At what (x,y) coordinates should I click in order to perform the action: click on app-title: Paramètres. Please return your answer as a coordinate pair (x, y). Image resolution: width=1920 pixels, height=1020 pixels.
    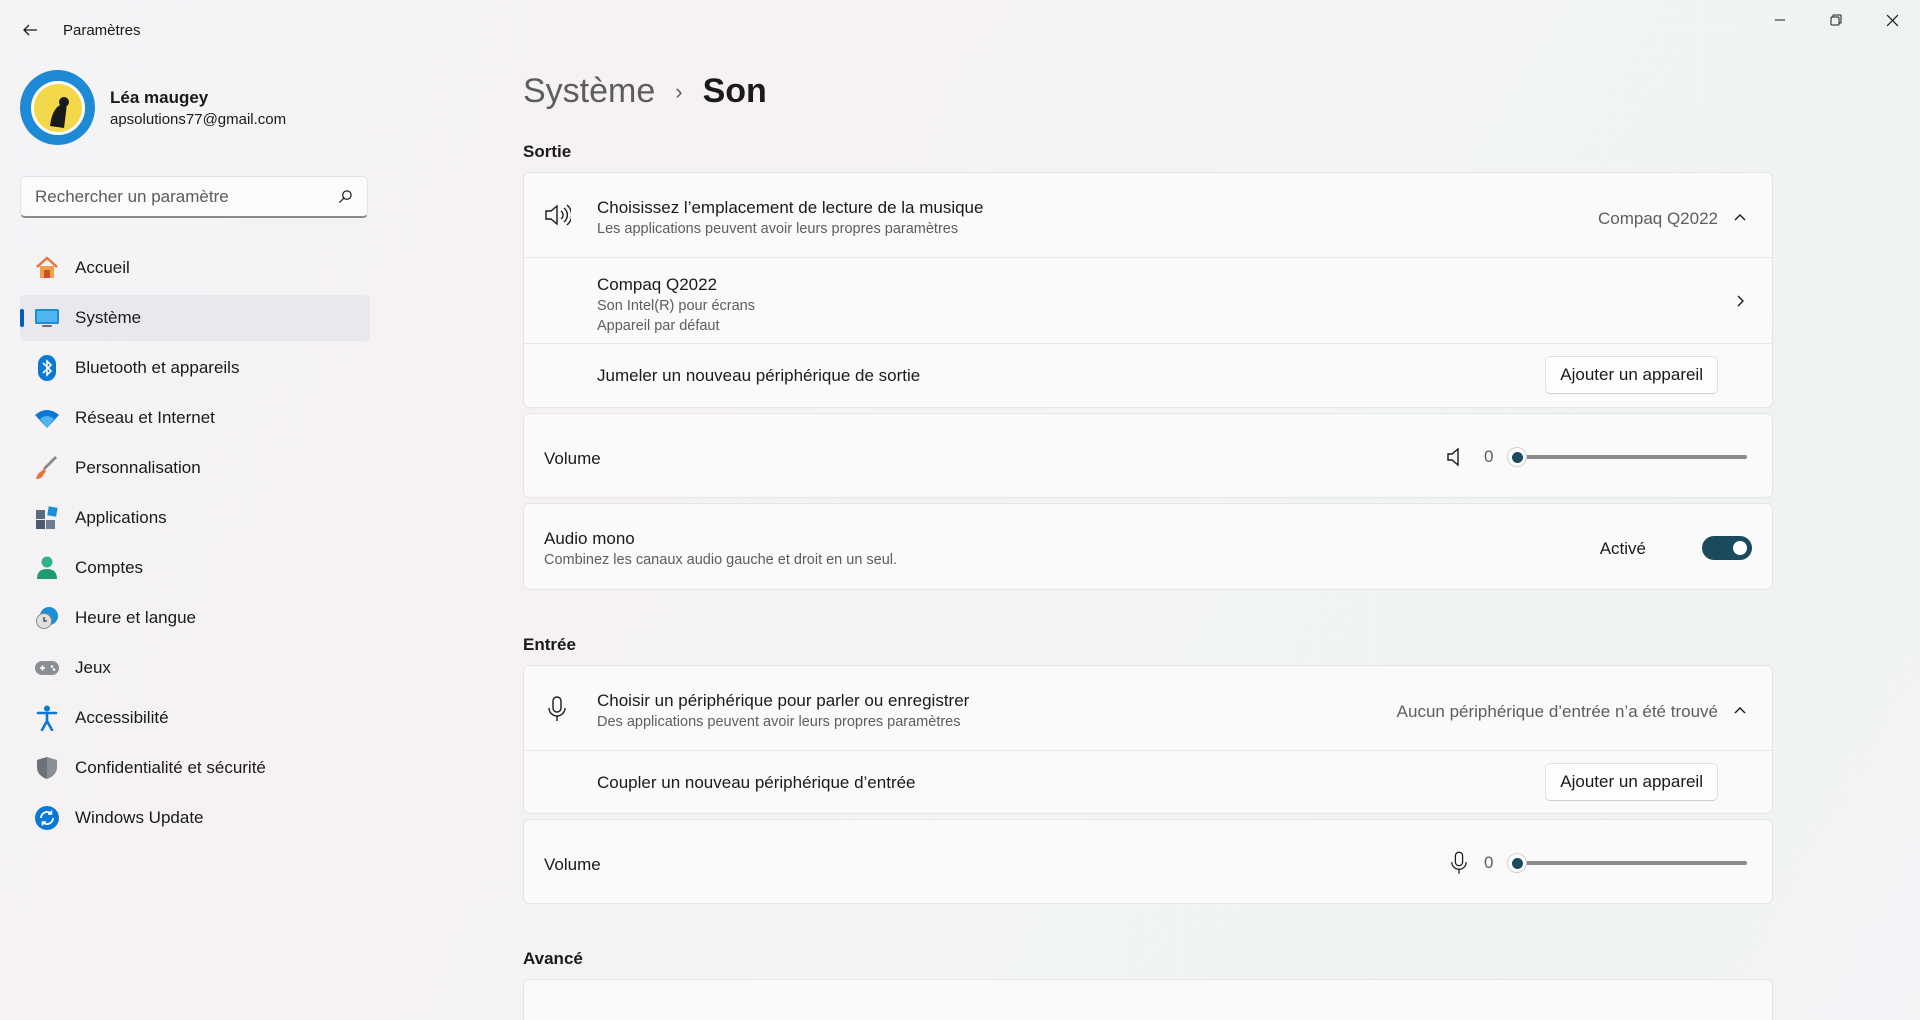
    Looking at the image, I should click on (102, 30).